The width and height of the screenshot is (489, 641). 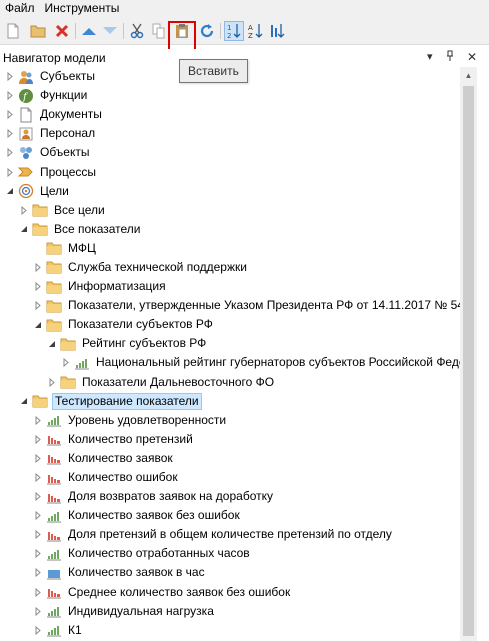 I want to click on tree-node-label: Количество отработанных часов, so click(x=159, y=553).